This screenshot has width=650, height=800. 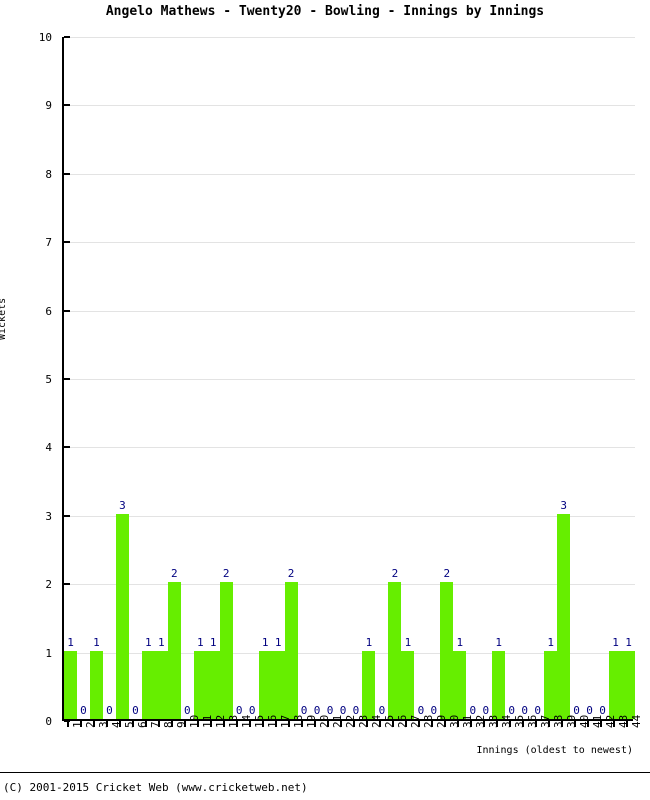 What do you see at coordinates (554, 750) in the screenshot?
I see `x-axis-title: Innings (oldest to newest)` at bounding box center [554, 750].